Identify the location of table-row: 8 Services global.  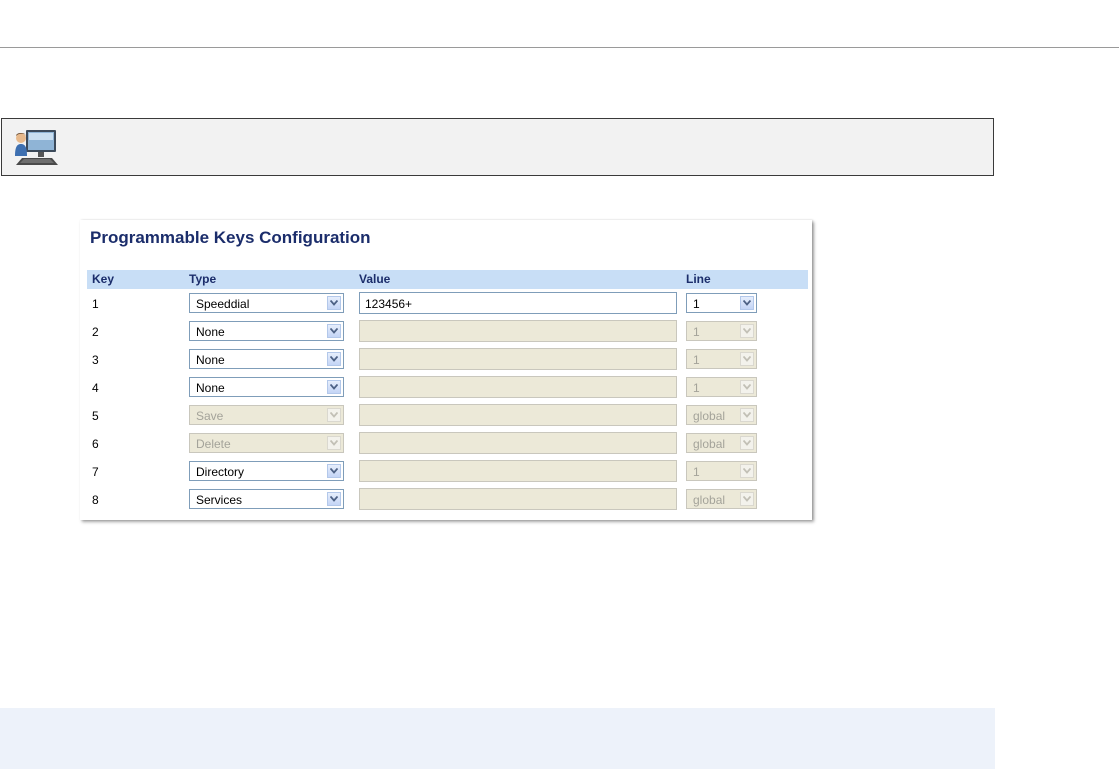
(447, 499).